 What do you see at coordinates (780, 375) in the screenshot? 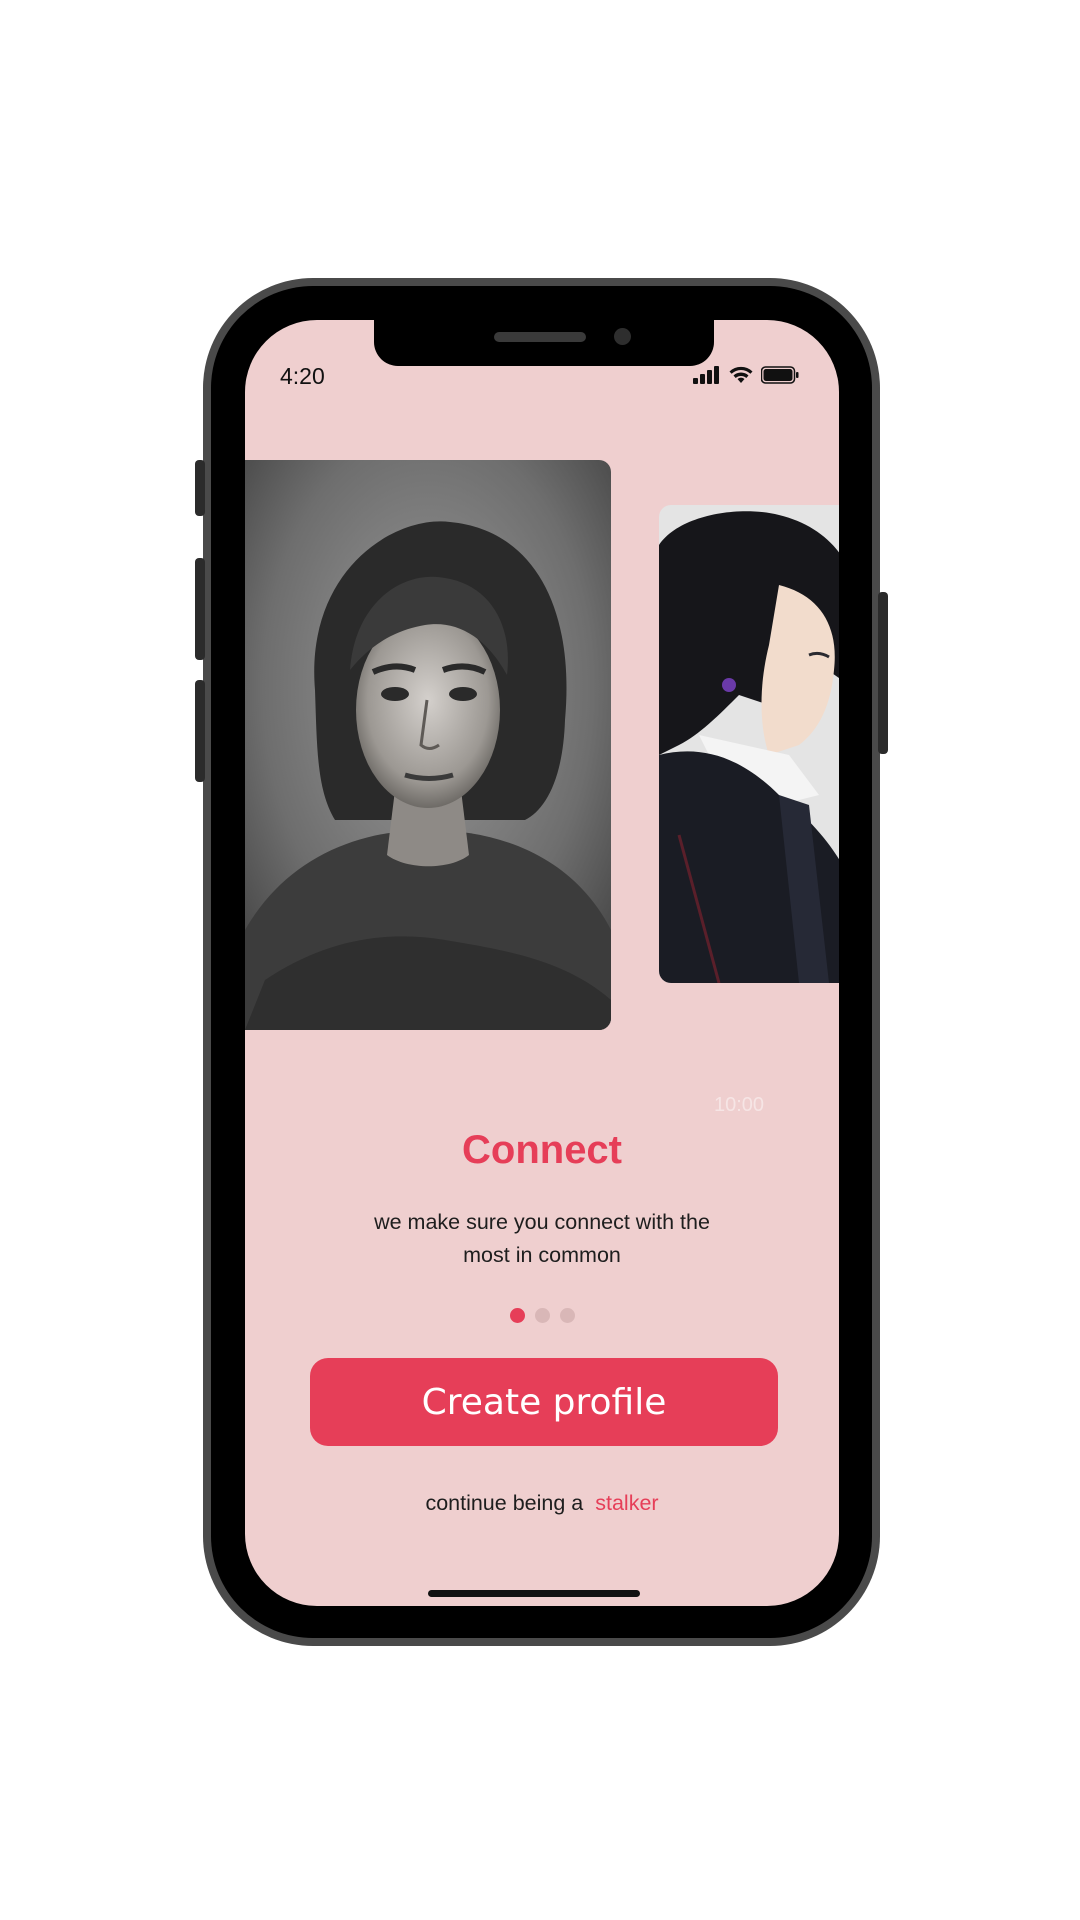
I see `battery-icon` at bounding box center [780, 375].